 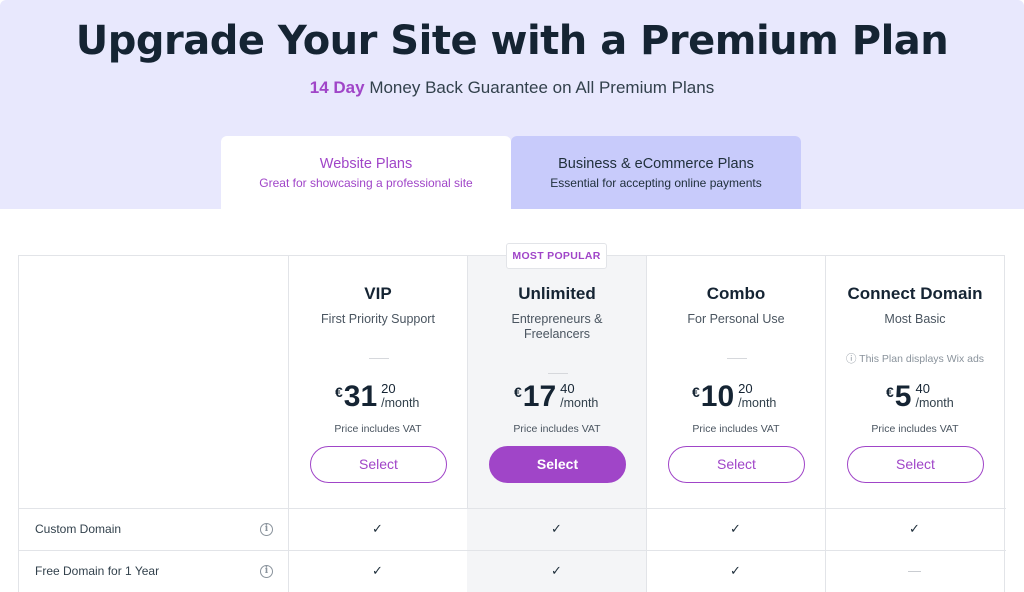 What do you see at coordinates (366, 183) in the screenshot?
I see `tab-subtitle: Great for showcasing a professional site` at bounding box center [366, 183].